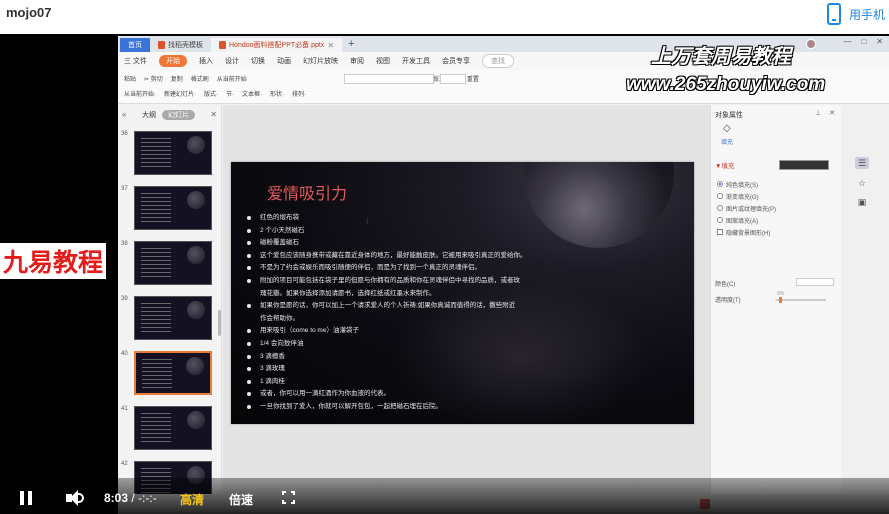 This screenshot has width=889, height=514. I want to click on slide-bullet: 3 滴玫瑰, so click(462, 369).